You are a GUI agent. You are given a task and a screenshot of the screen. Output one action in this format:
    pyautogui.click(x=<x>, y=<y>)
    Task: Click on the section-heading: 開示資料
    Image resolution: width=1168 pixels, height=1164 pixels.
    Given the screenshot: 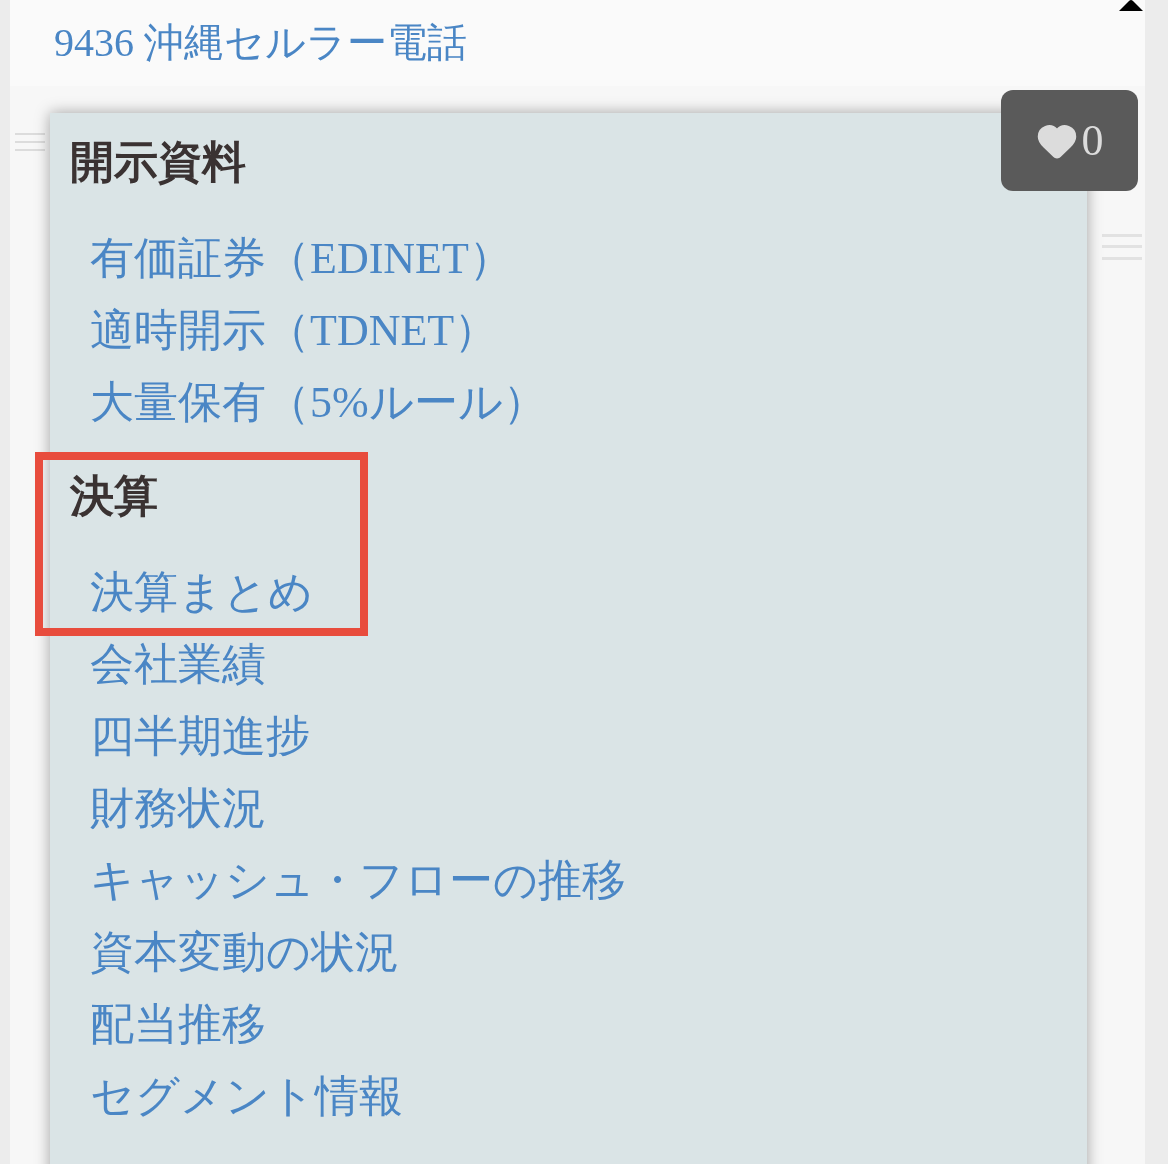 What is the action you would take?
    pyautogui.click(x=157, y=163)
    